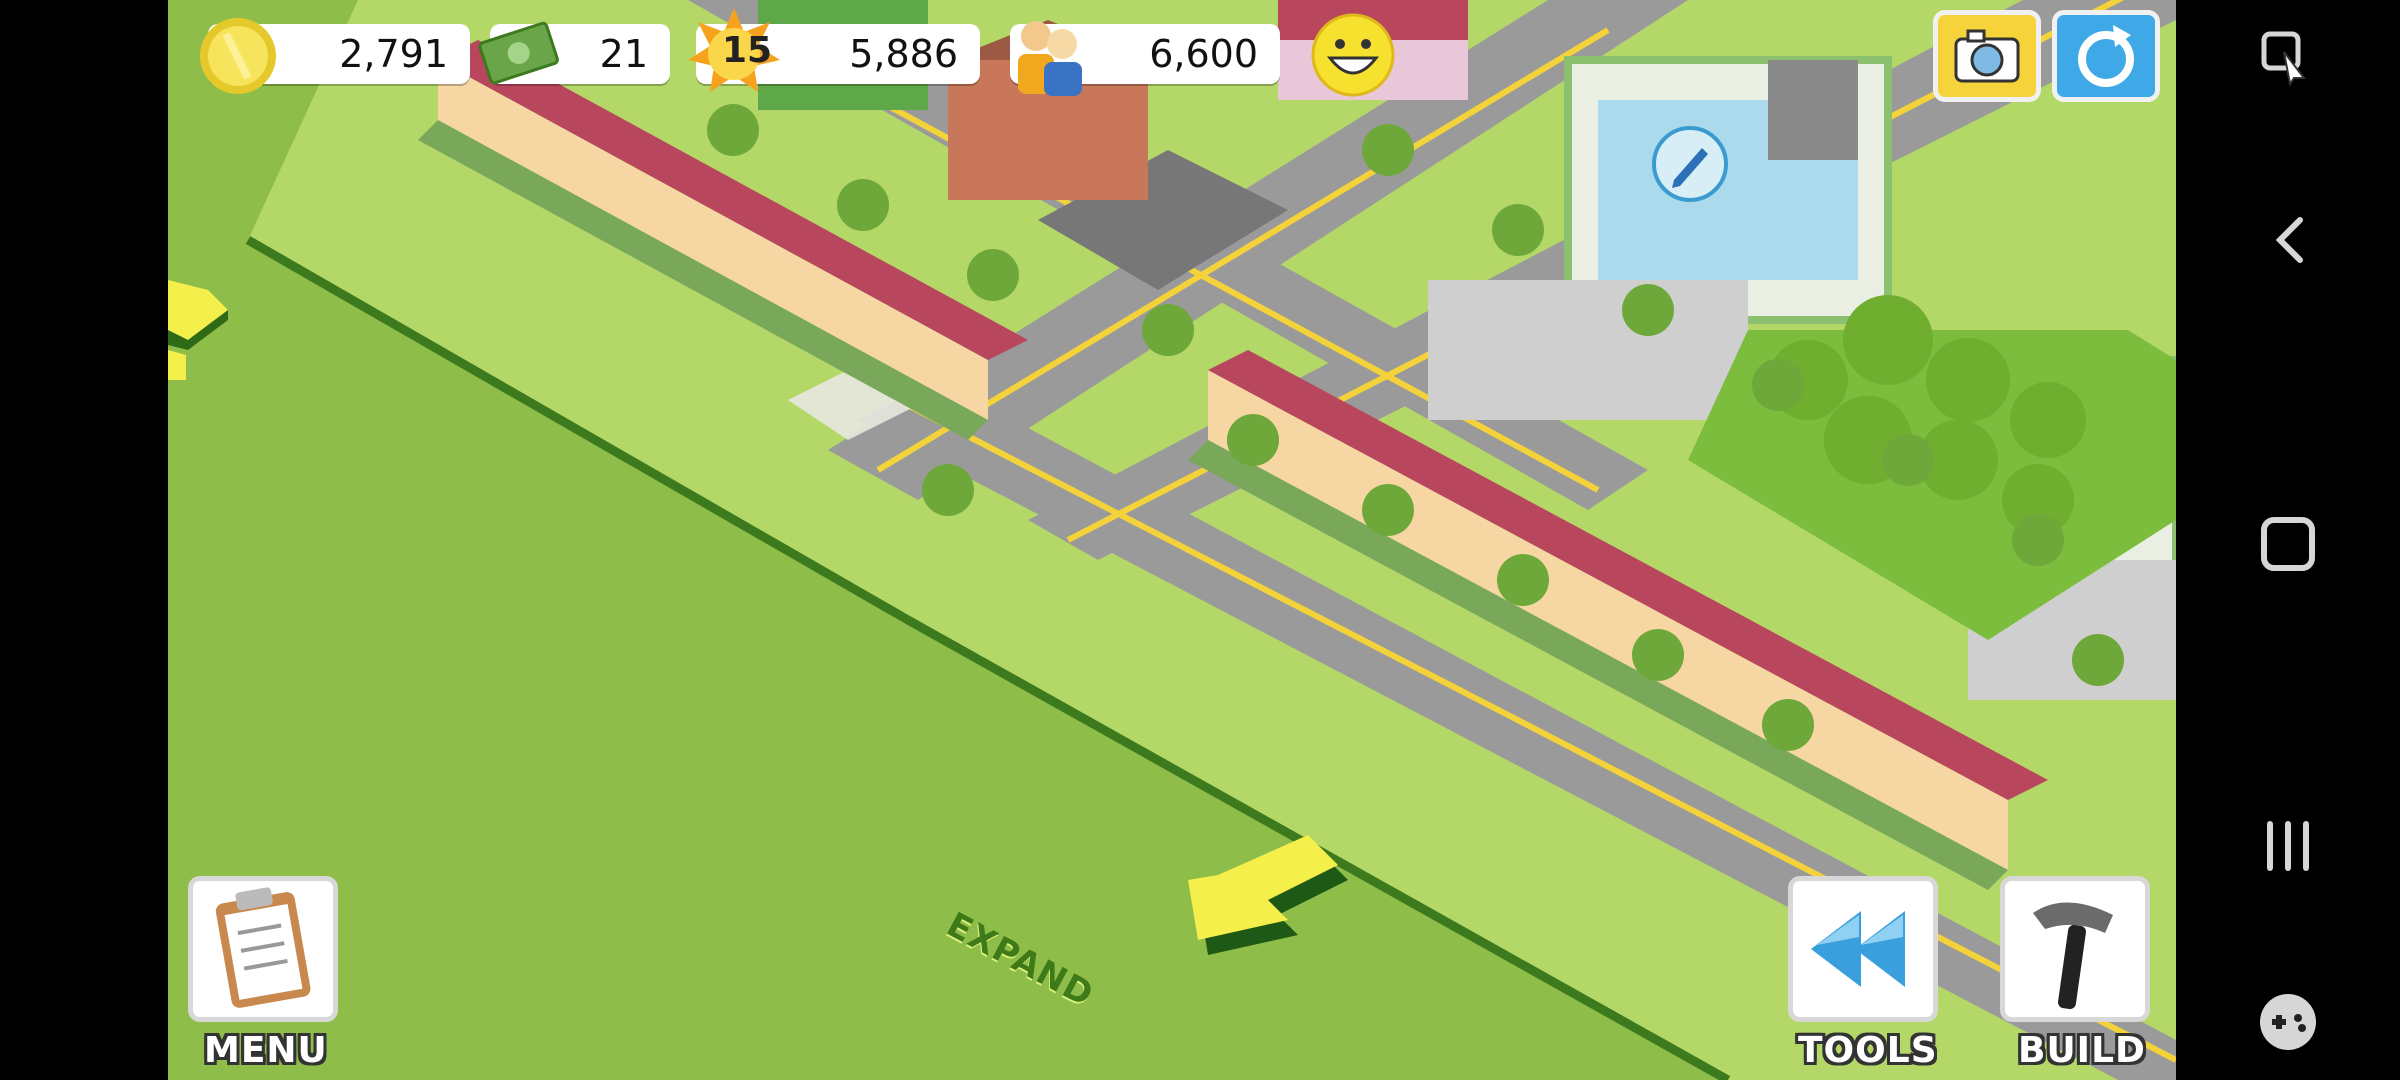 This screenshot has height=1080, width=2400. What do you see at coordinates (2286, 58) in the screenshot?
I see `screenshot-edit-icon` at bounding box center [2286, 58].